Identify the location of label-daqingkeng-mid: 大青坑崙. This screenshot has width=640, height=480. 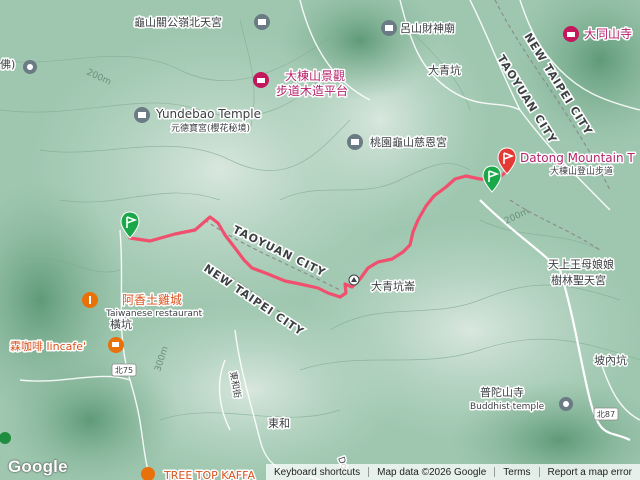
(393, 286).